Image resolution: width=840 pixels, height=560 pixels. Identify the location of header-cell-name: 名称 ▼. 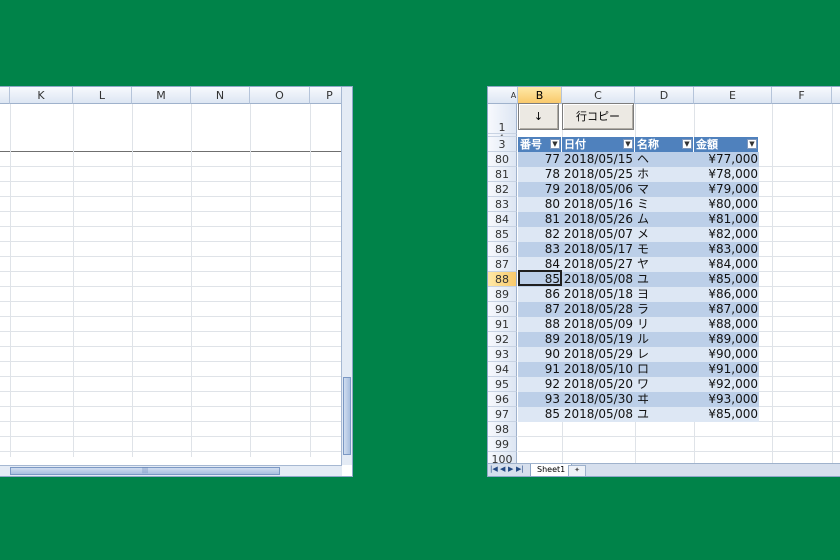
(664, 144).